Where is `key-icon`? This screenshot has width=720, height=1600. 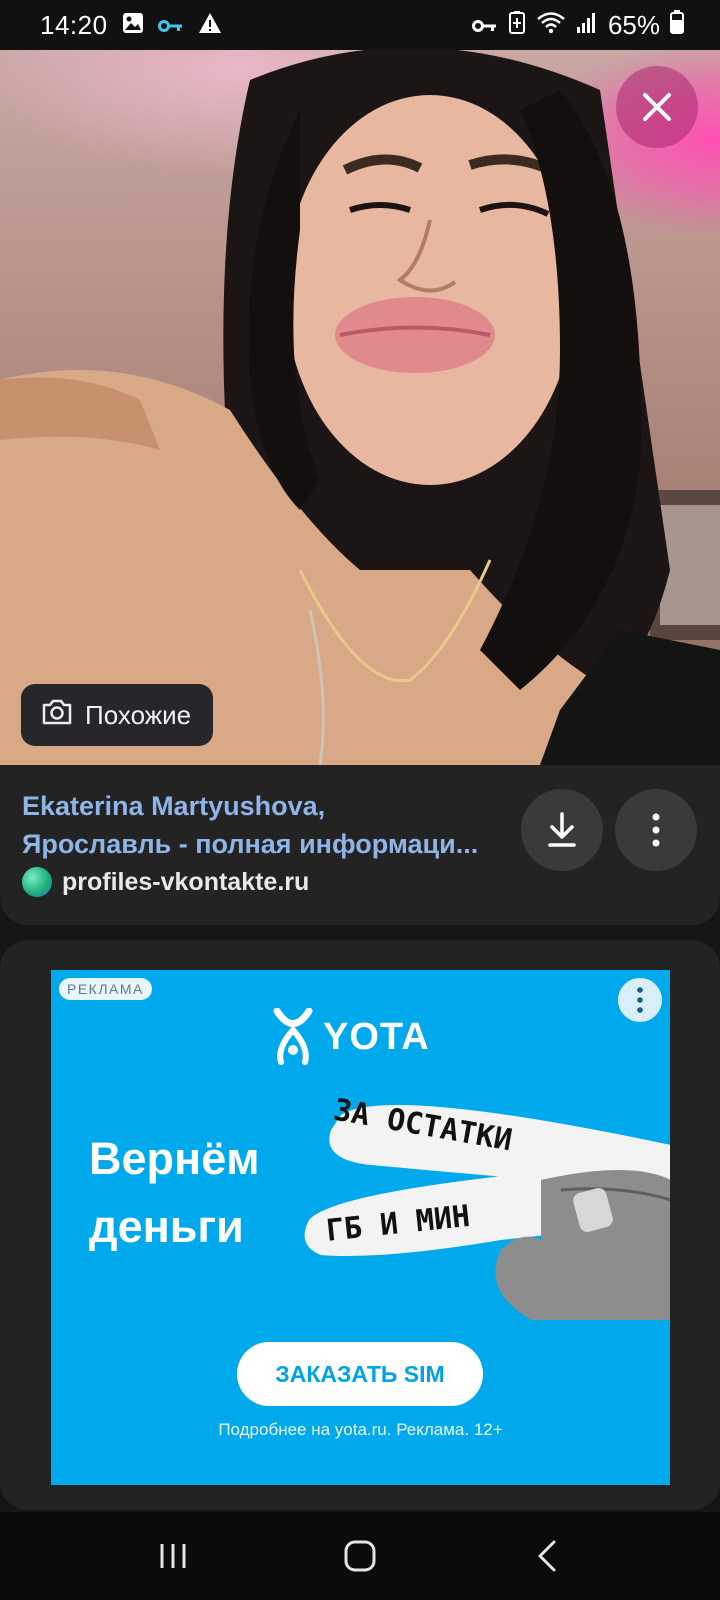
key-icon is located at coordinates (170, 25).